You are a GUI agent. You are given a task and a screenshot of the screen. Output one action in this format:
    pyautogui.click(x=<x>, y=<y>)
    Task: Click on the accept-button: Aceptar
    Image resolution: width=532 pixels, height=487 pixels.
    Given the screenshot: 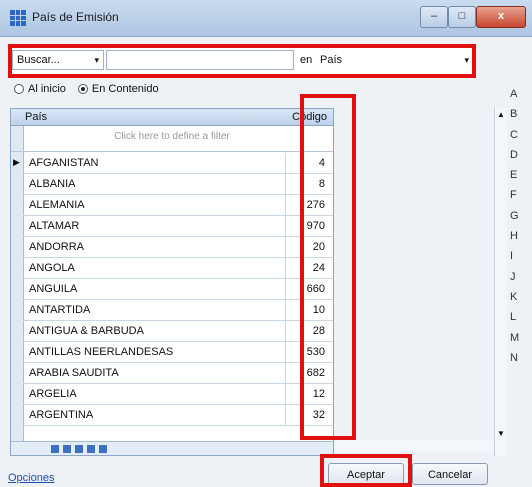 What is the action you would take?
    pyautogui.click(x=366, y=474)
    